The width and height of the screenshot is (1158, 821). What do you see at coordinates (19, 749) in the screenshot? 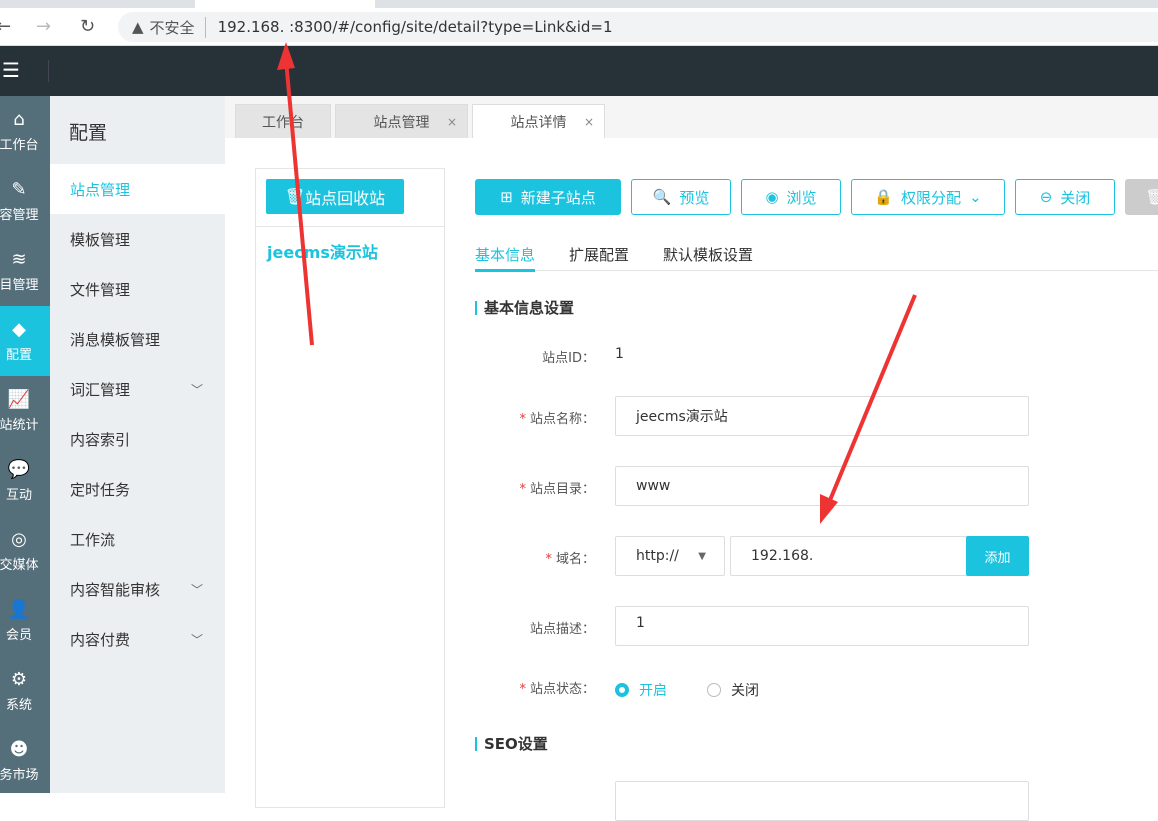
I see `market-icon: ☻` at bounding box center [19, 749].